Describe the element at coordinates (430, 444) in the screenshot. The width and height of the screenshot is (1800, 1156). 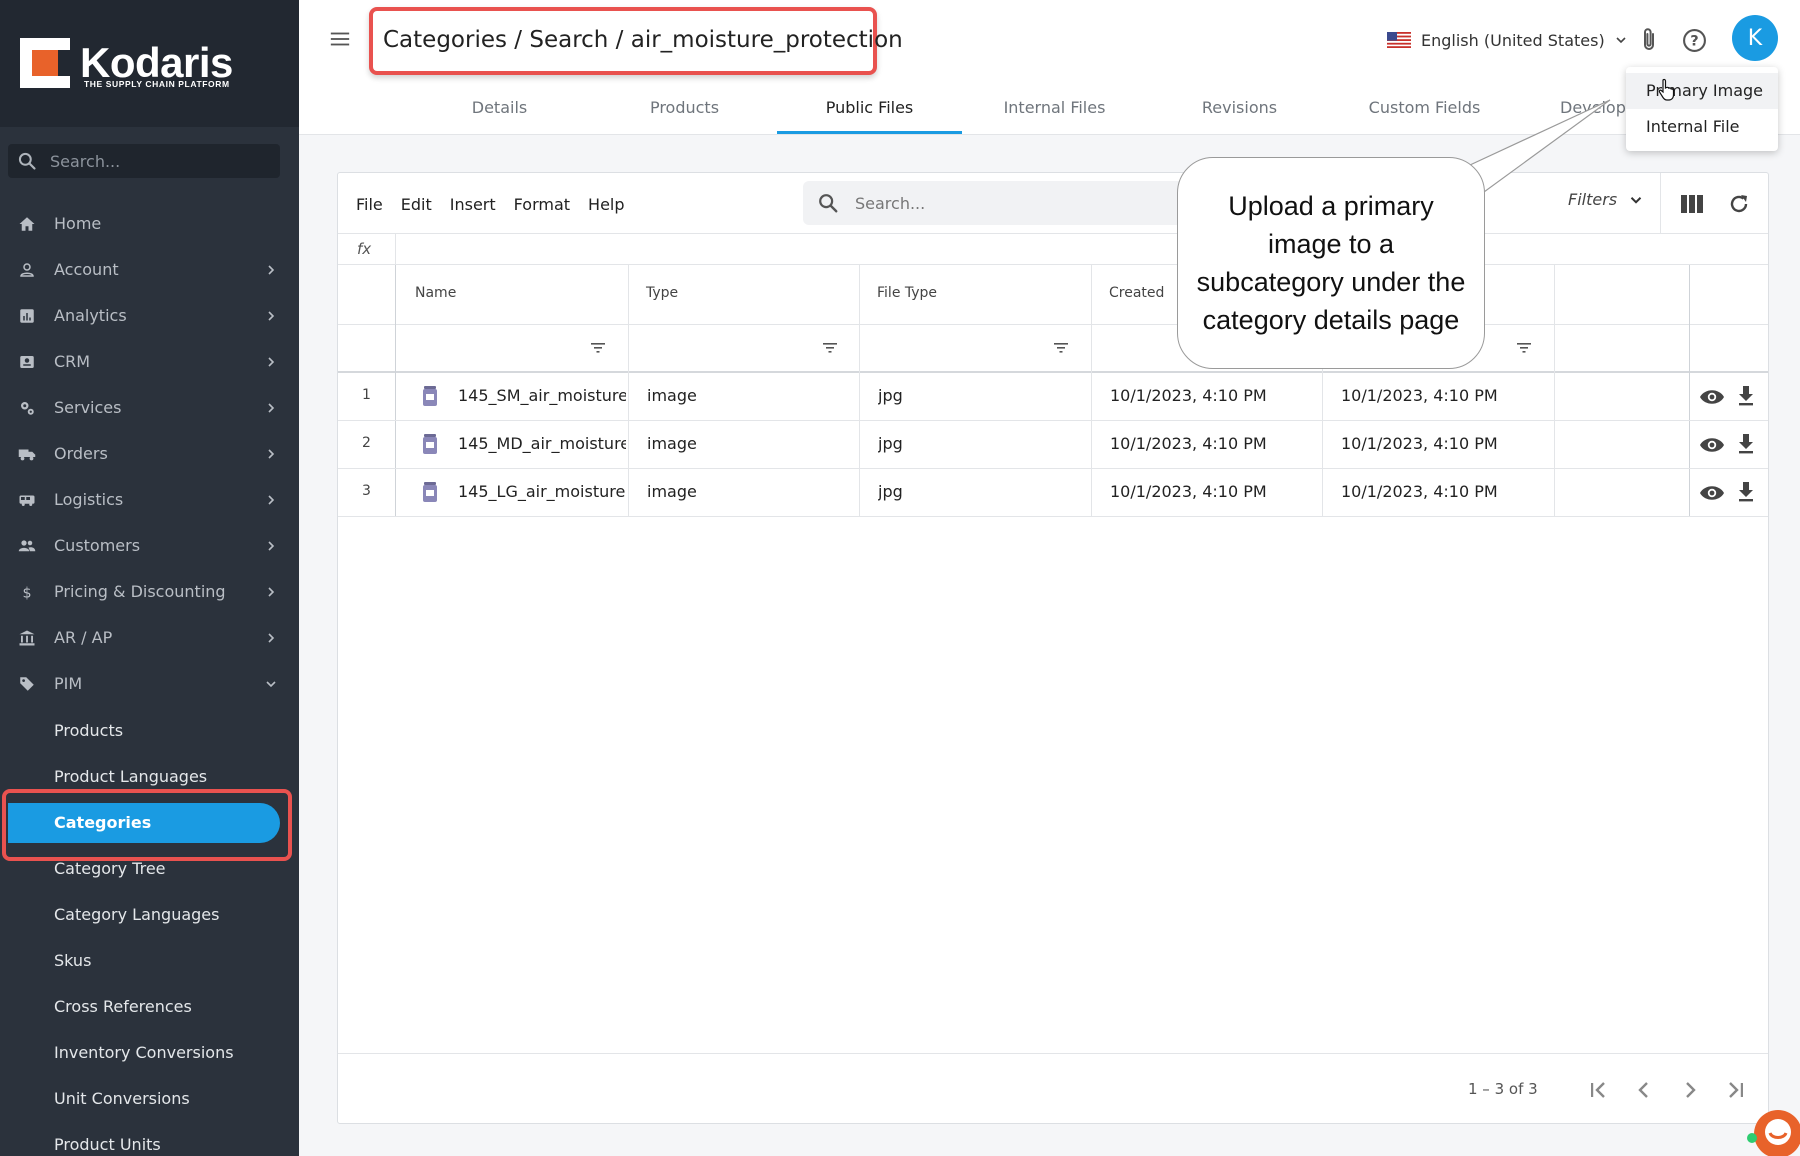
I see `file-thumbnail-icon` at that location.